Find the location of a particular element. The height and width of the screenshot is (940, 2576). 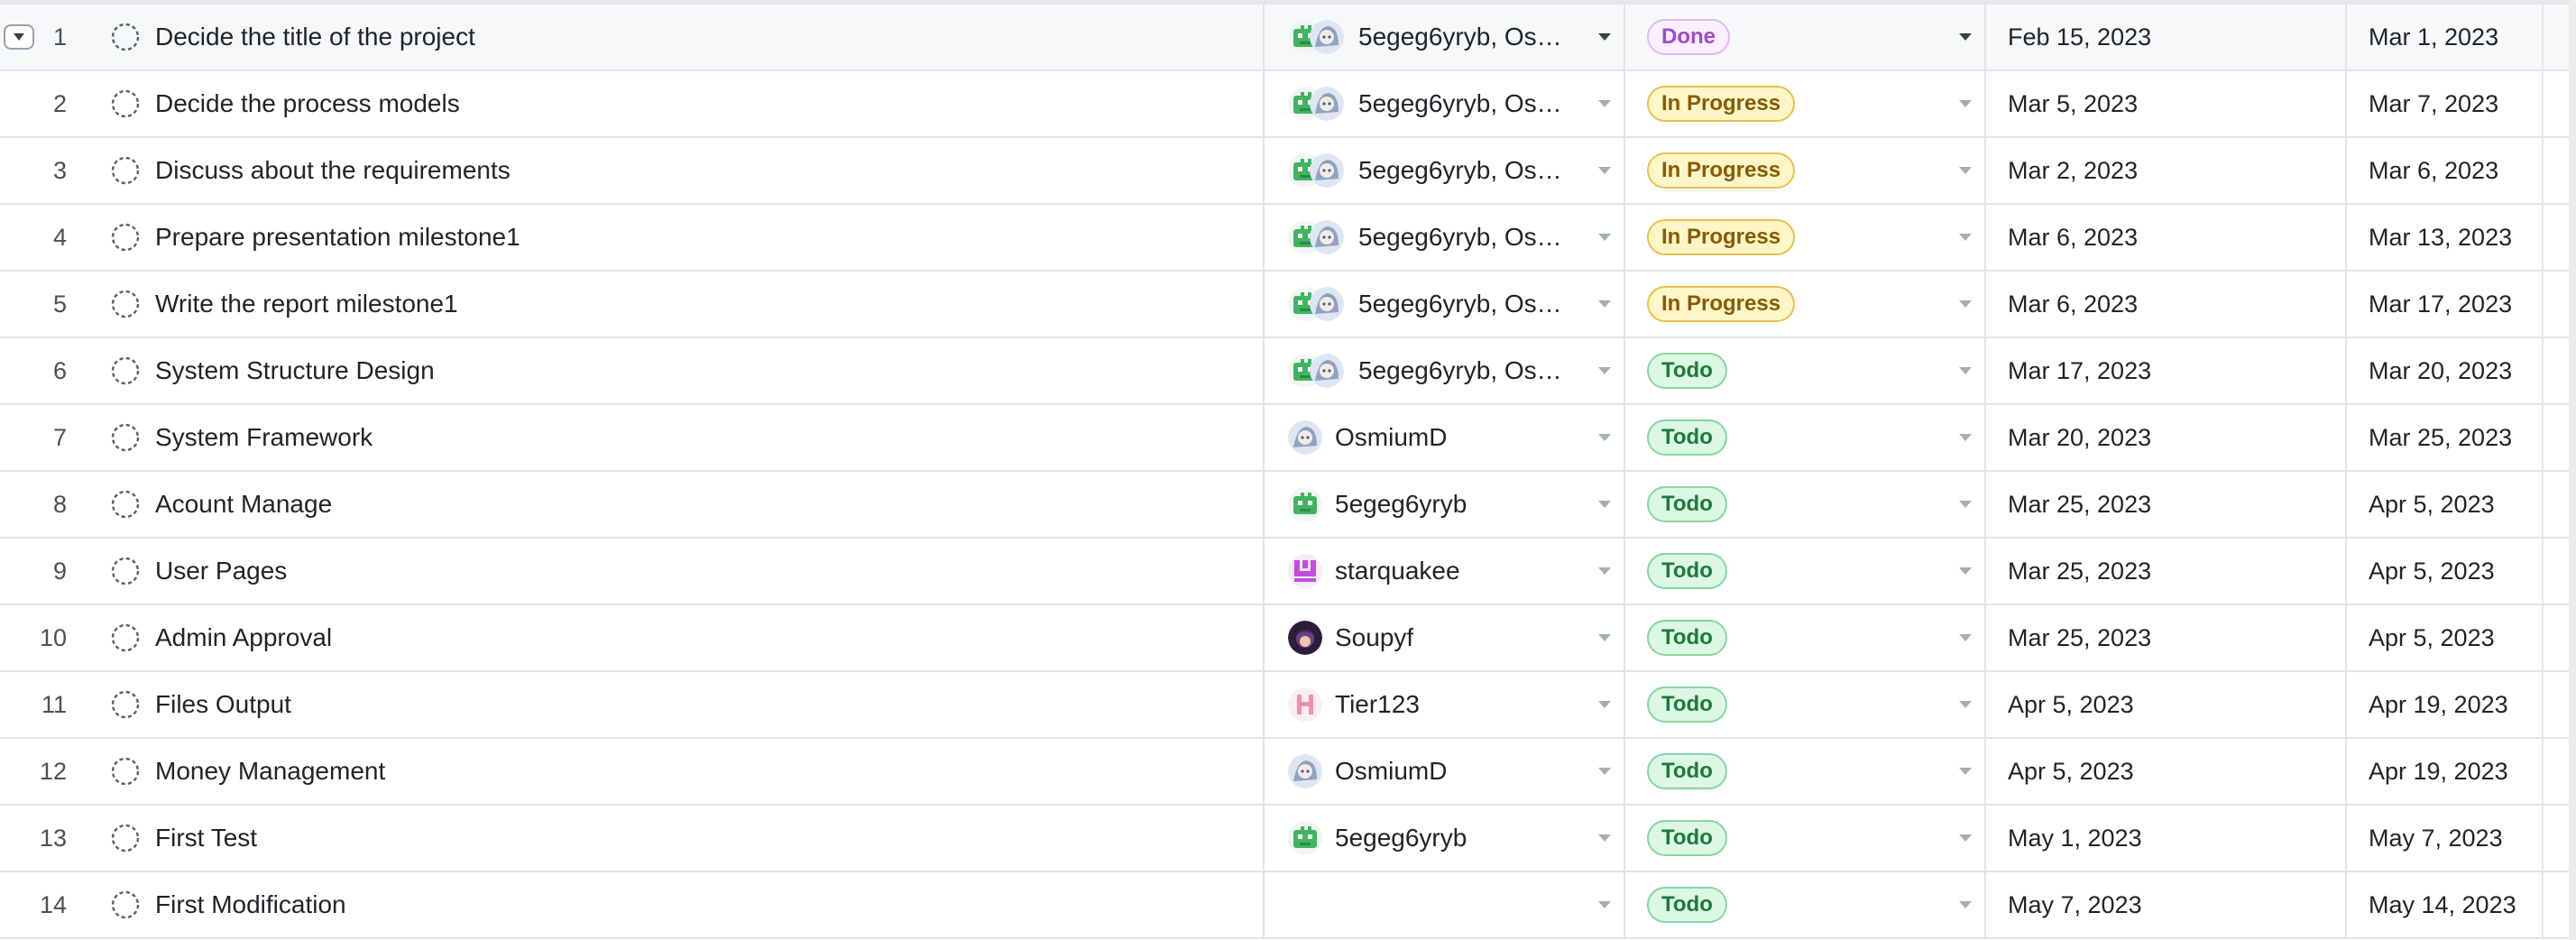

start-date-cell: Mar 20, 2023 is located at coordinates (2166, 437).